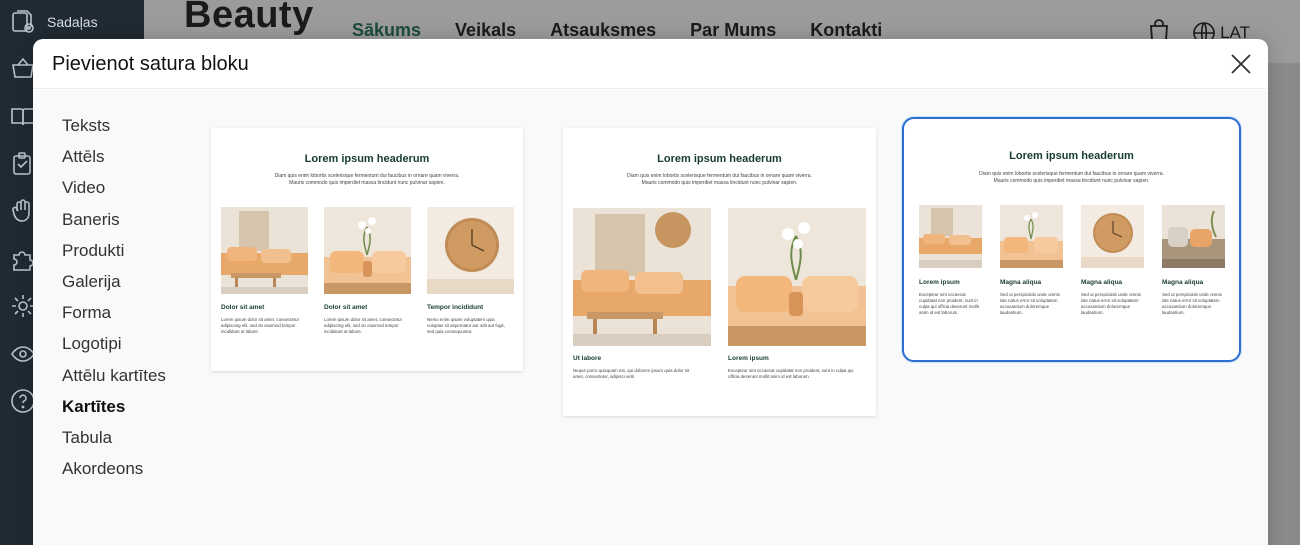 This screenshot has height=545, width=1300. I want to click on sidebar-sections-label: Sadaļas, so click(72, 22).